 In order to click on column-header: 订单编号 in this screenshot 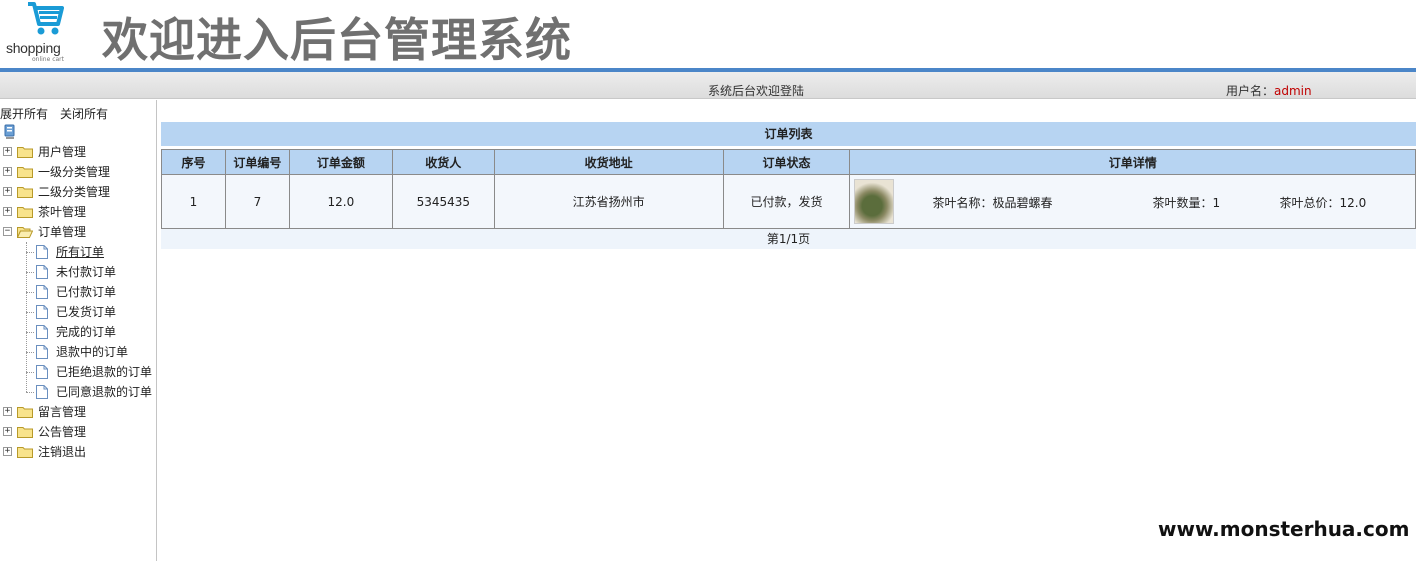, I will do `click(257, 162)`.